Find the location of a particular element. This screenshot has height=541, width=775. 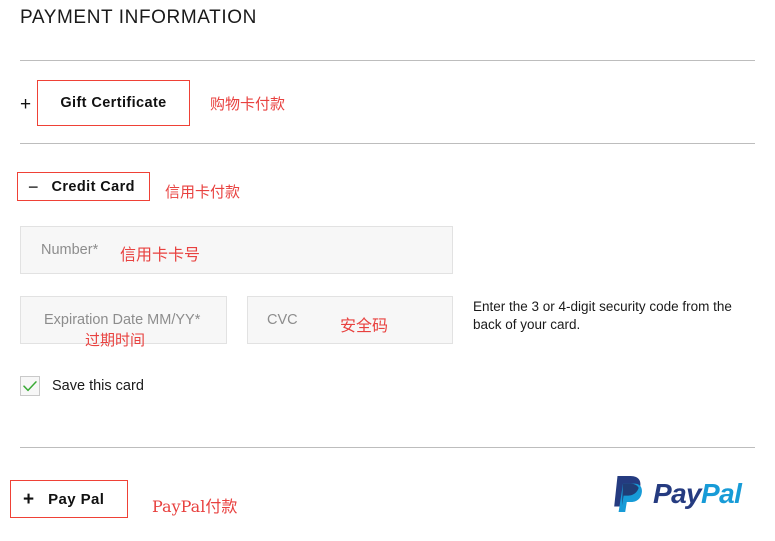

save-card-label: Save this card is located at coordinates (98, 386).